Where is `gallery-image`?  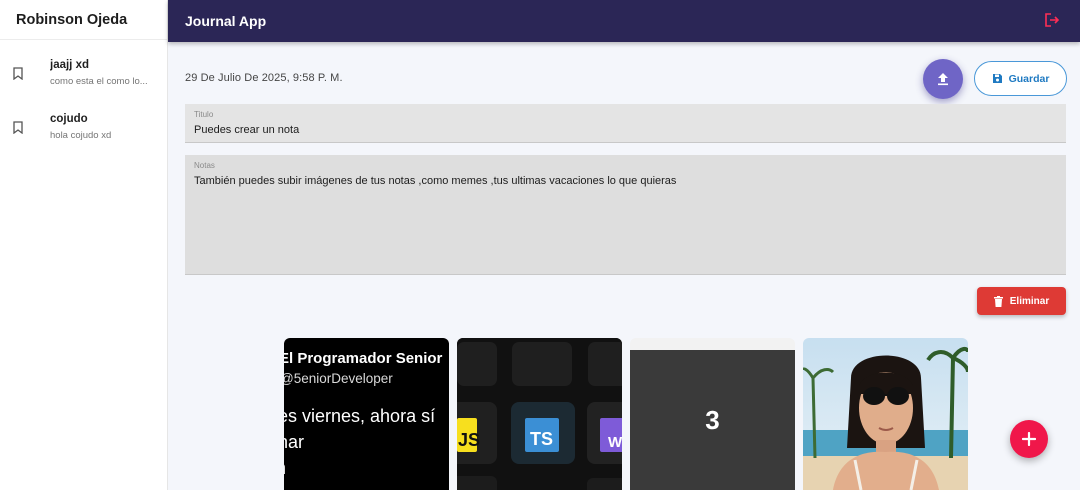 gallery-image is located at coordinates (885, 414).